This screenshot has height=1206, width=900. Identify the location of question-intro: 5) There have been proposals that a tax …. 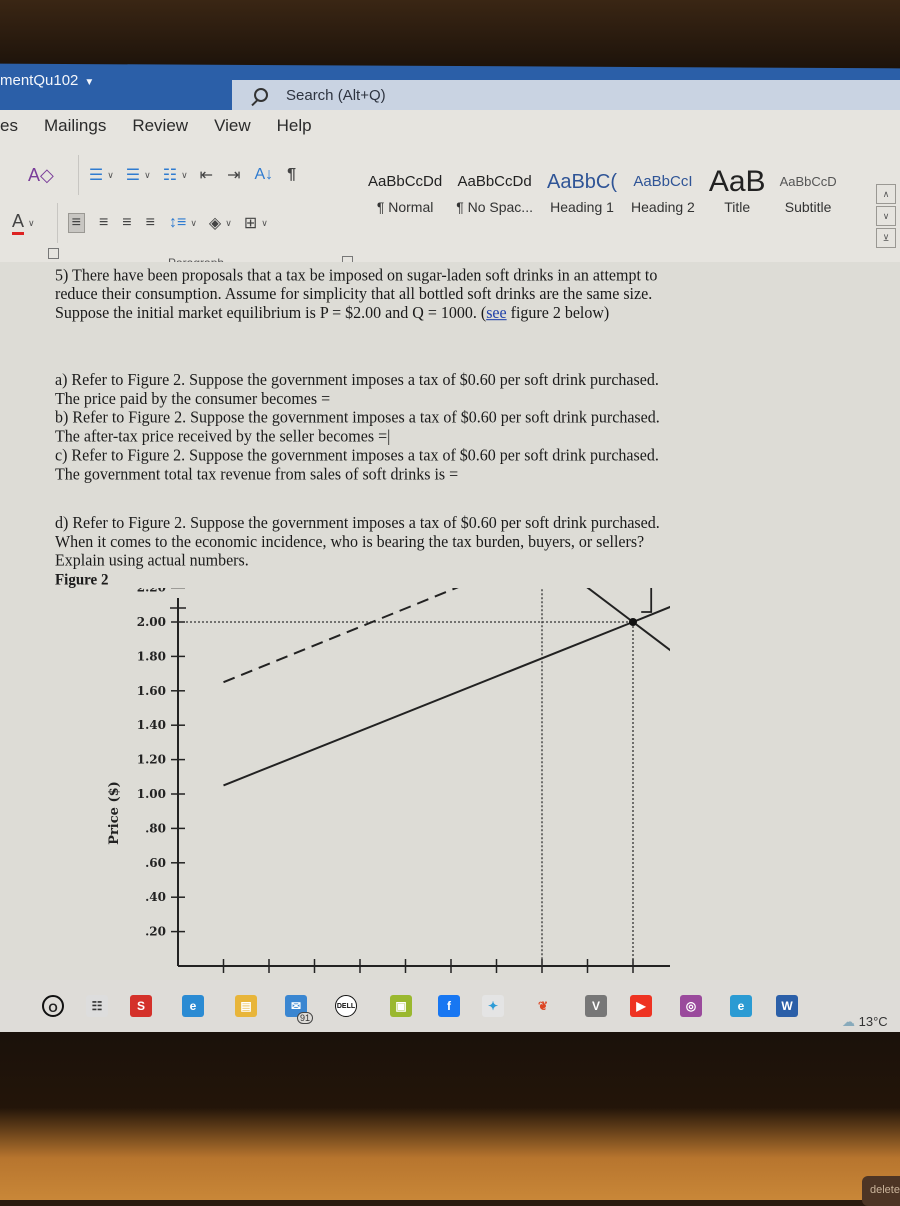
(420, 295).